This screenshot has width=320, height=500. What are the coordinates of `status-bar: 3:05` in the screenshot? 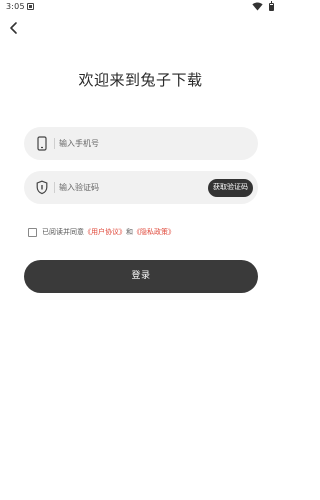 It's located at (140, 7).